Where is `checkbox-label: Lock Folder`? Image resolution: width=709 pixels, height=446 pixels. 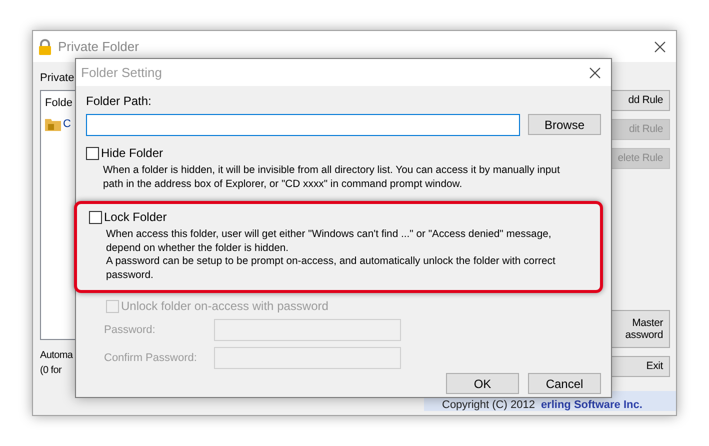
checkbox-label: Lock Folder is located at coordinates (135, 217).